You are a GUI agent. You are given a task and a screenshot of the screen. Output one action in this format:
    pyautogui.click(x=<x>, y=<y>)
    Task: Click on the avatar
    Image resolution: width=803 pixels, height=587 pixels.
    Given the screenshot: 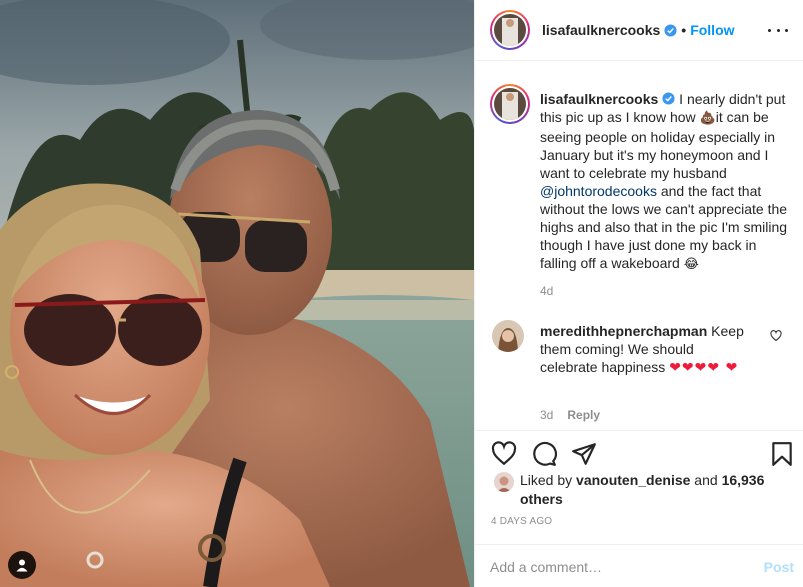 What is the action you would take?
    pyautogui.click(x=510, y=30)
    